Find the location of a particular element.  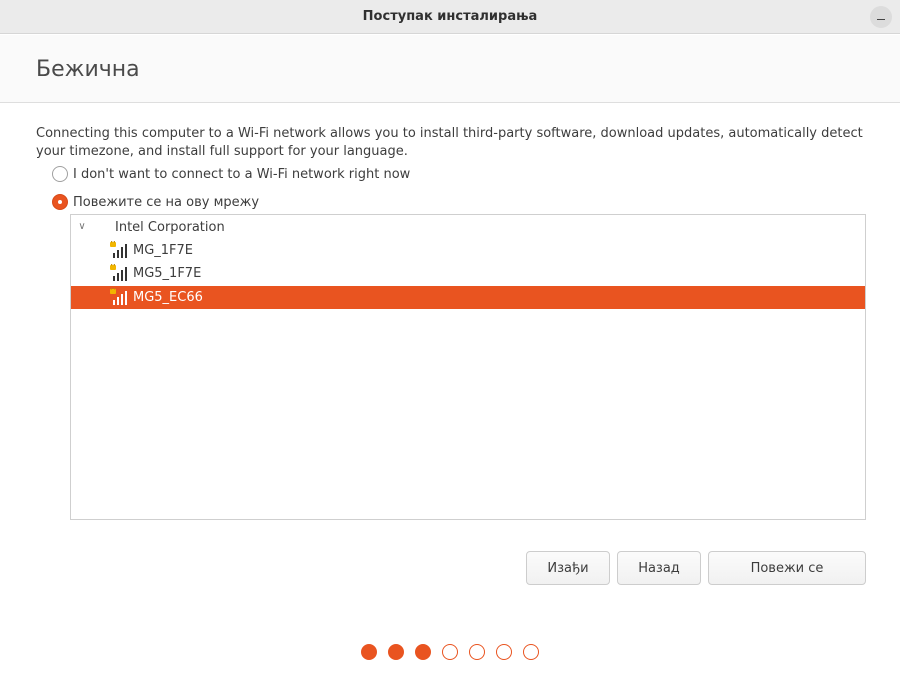

network-ssid: MG5_1F7E is located at coordinates (167, 273).